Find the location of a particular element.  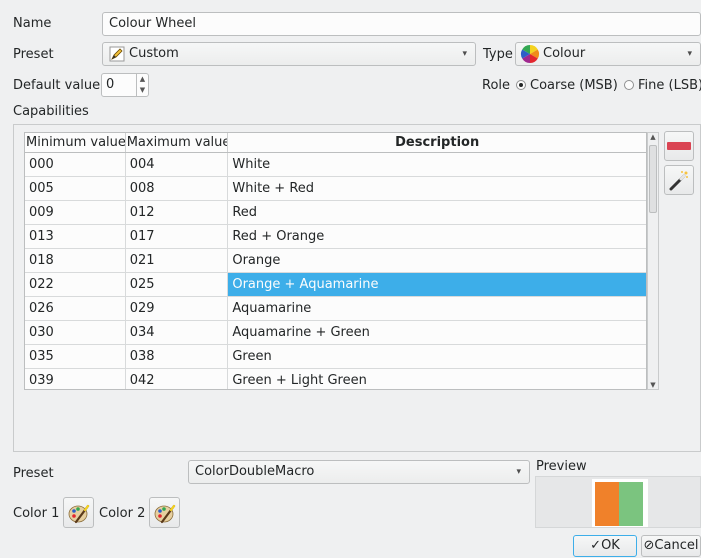

ok-button: ✓OK is located at coordinates (605, 546).